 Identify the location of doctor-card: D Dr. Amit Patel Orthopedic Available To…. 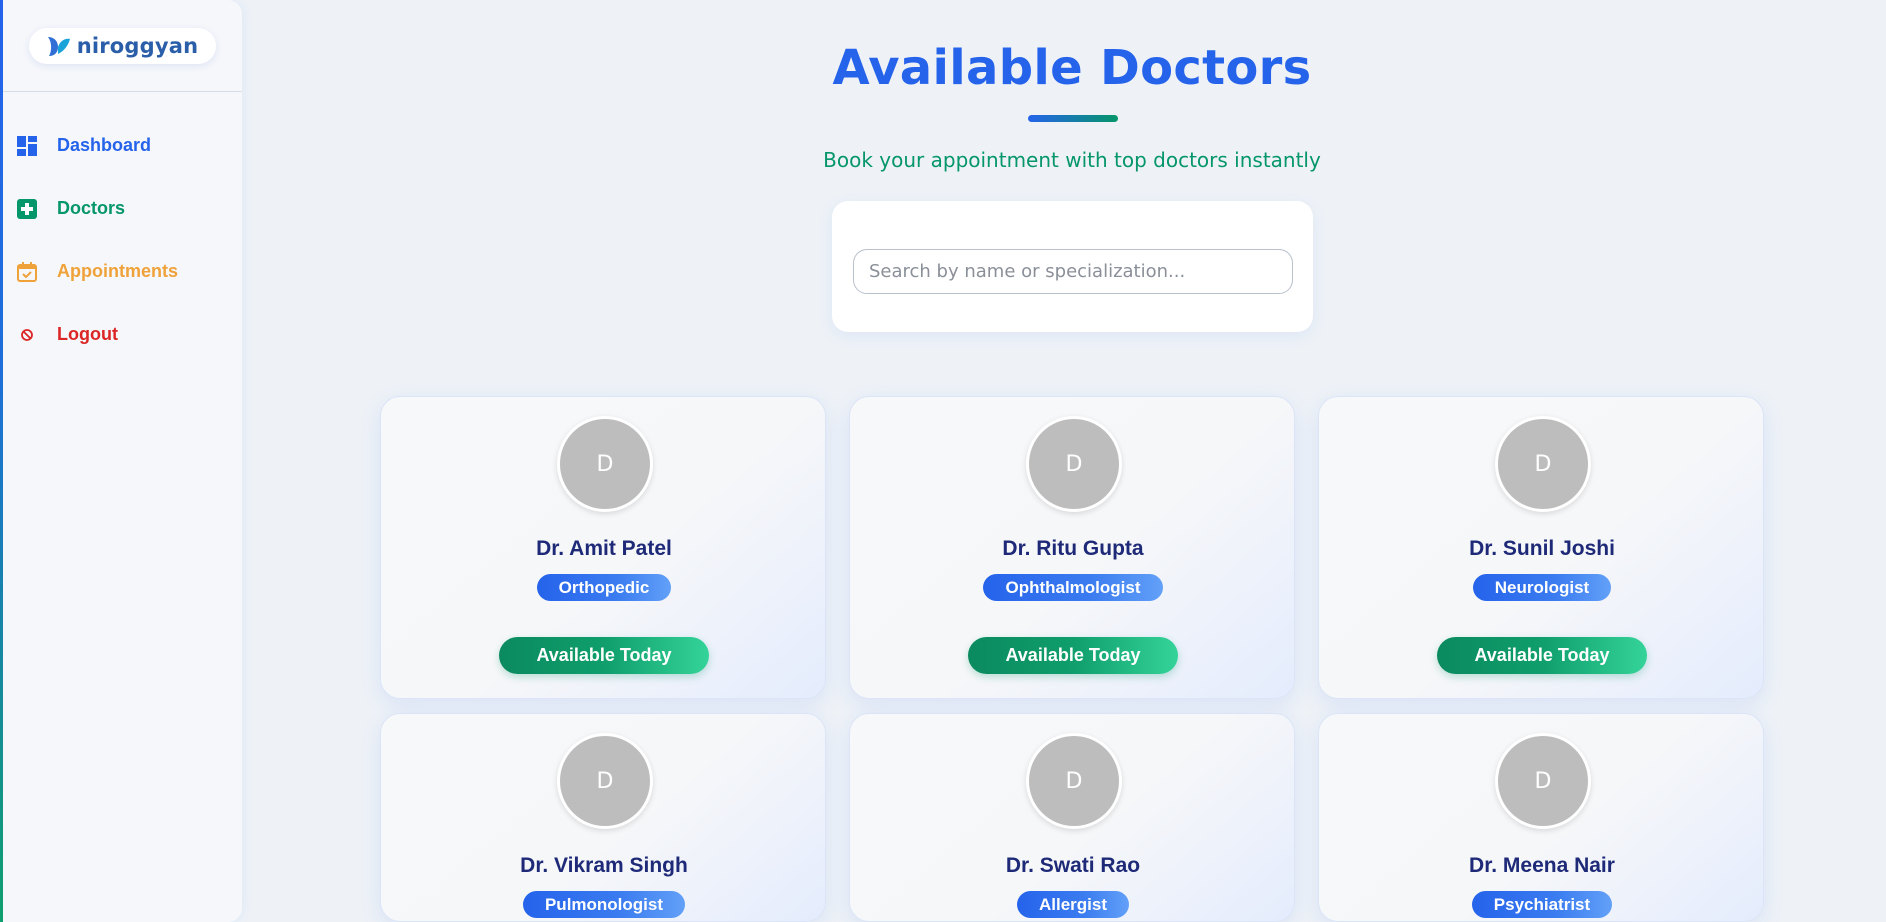
(603, 547).